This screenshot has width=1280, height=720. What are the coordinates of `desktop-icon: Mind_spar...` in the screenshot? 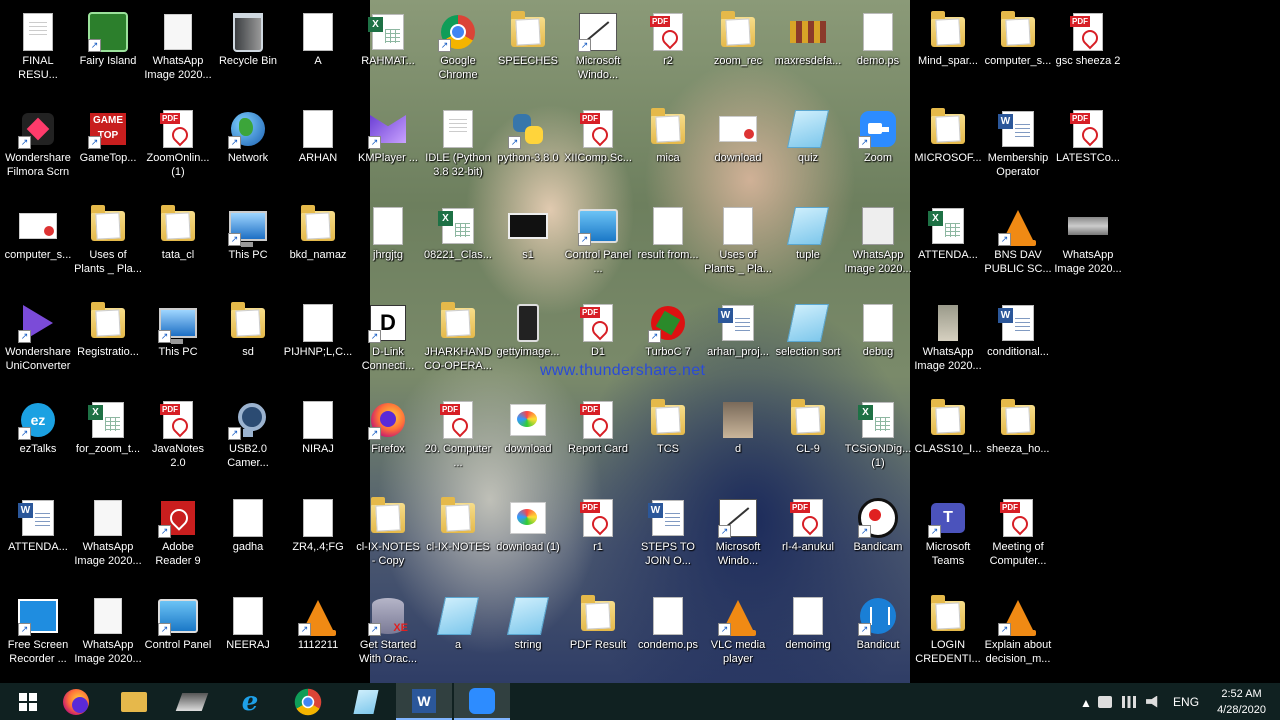 It's located at (948, 52).